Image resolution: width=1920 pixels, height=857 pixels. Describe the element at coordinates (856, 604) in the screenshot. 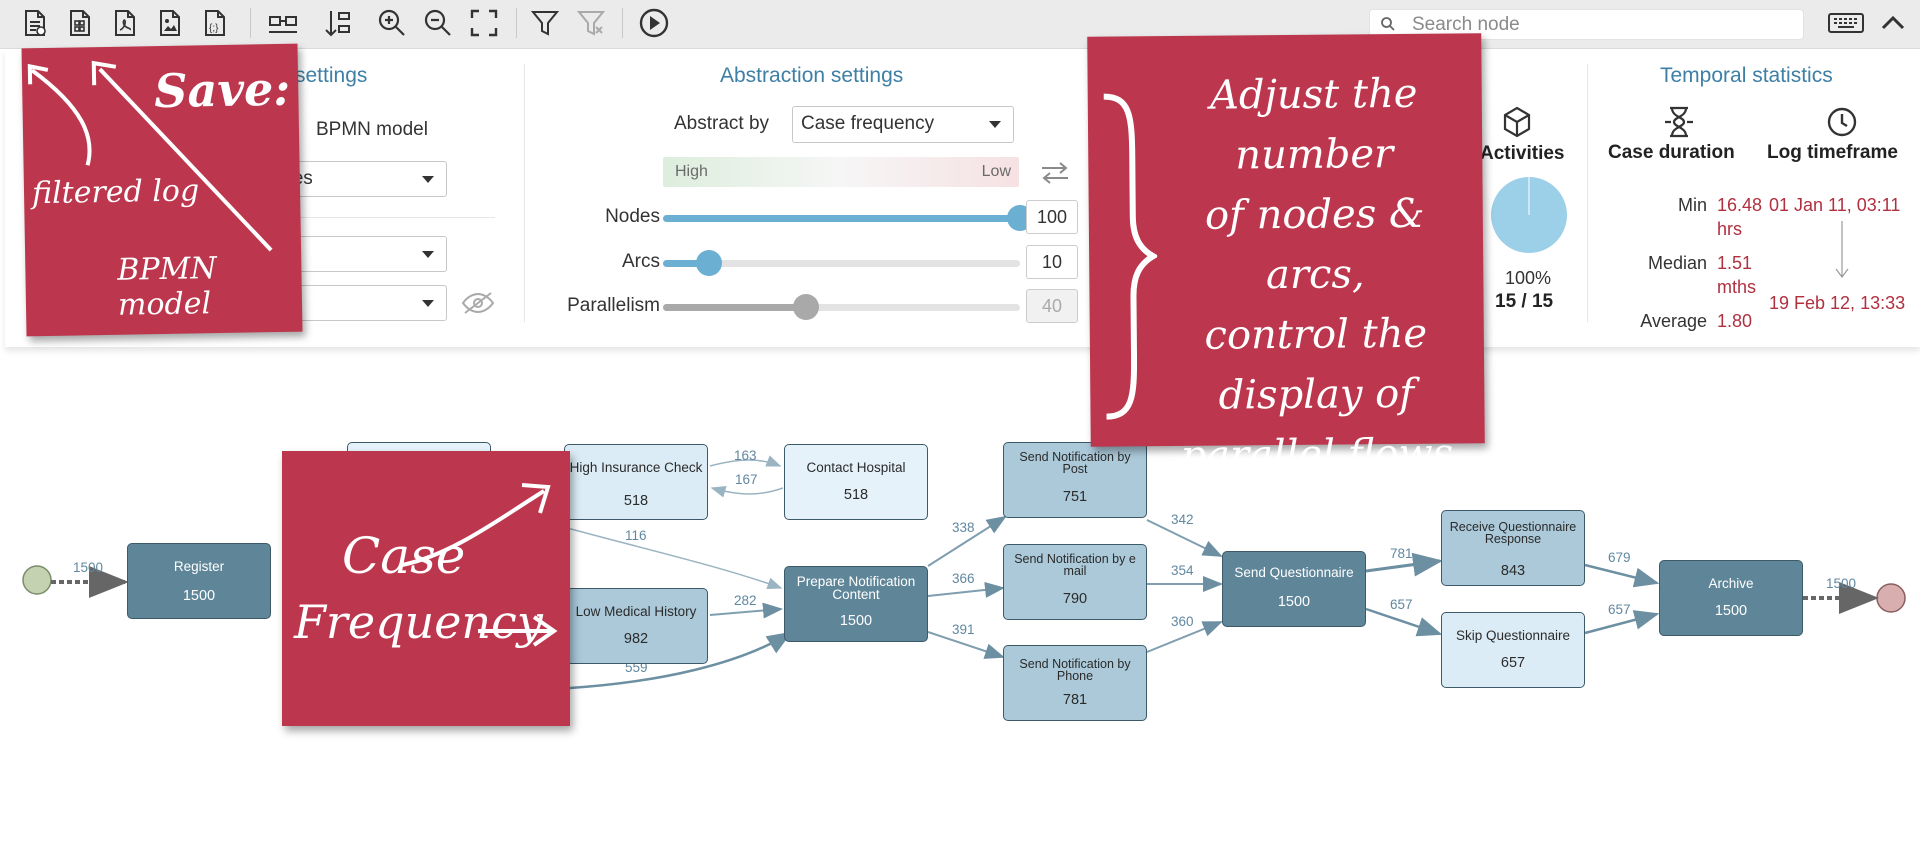

I see `process-node-prepare-notification: Prepare Notification Content 1500` at that location.